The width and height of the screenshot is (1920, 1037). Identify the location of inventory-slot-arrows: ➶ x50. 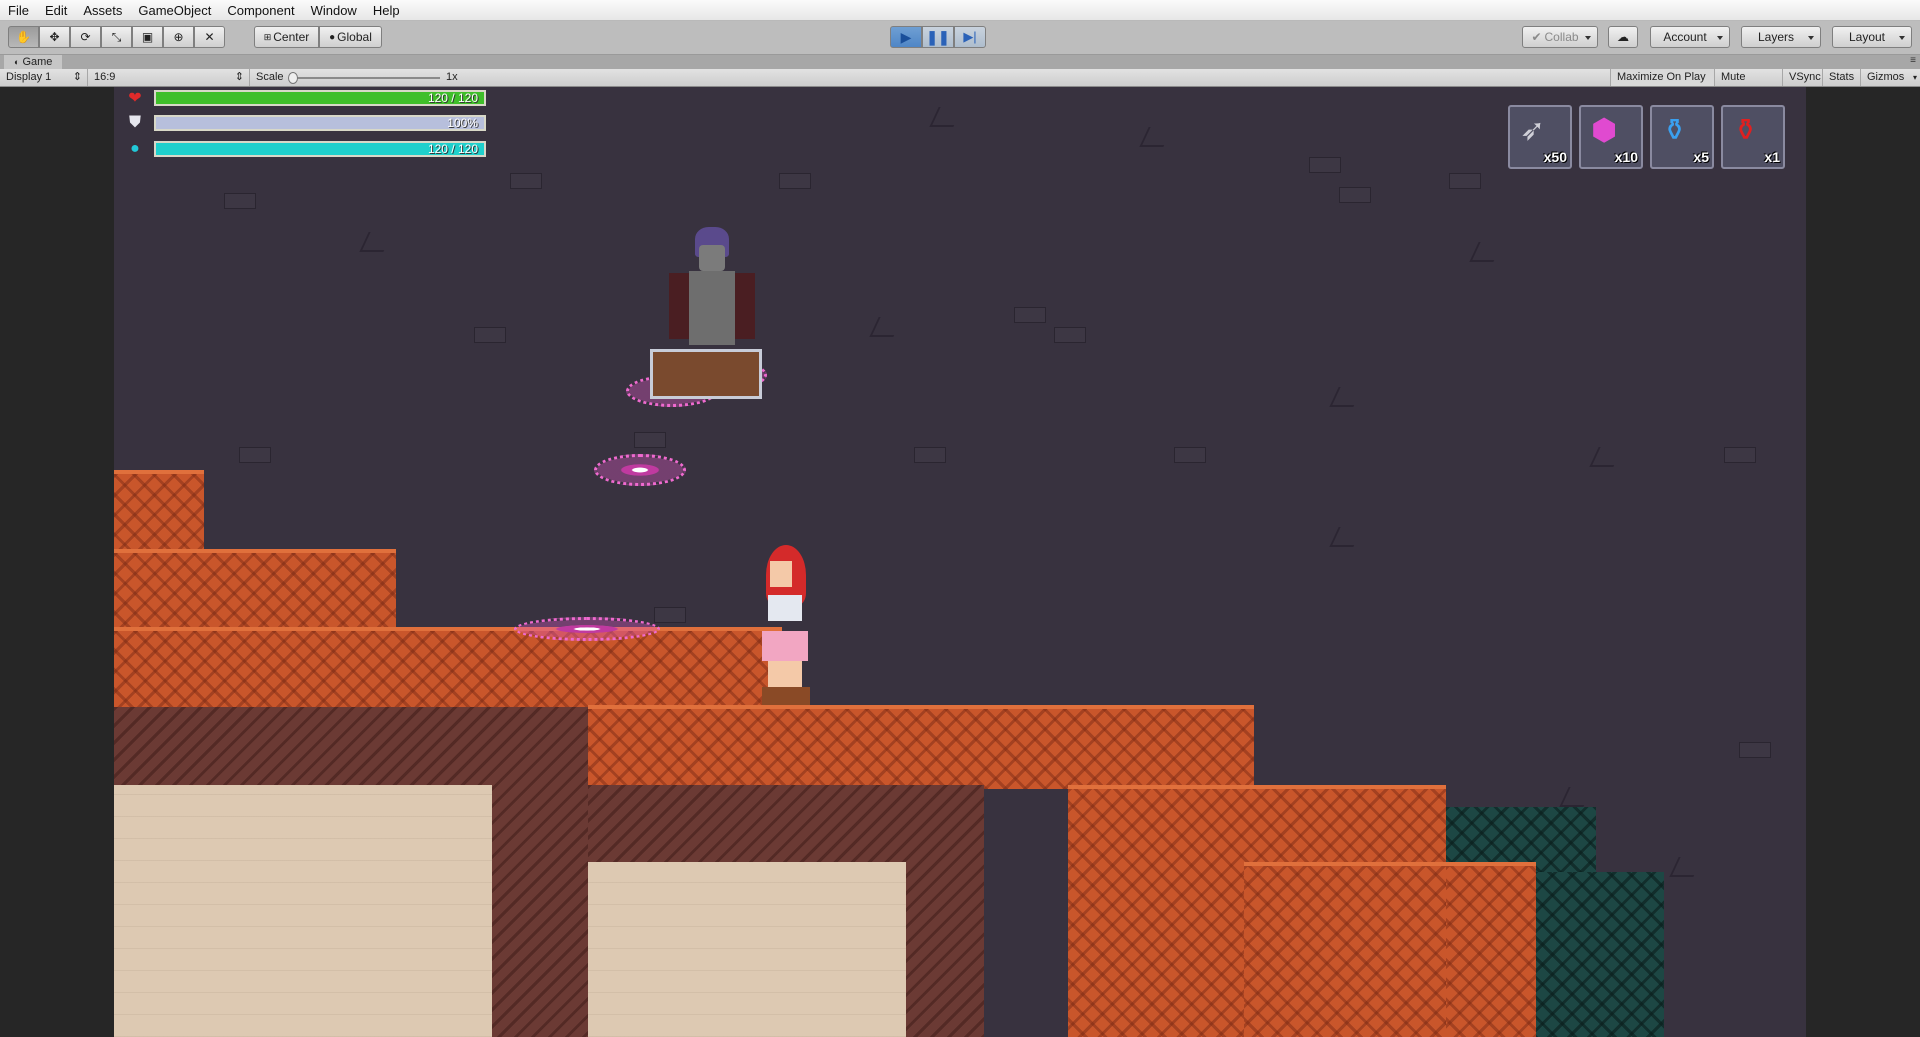
(1540, 137).